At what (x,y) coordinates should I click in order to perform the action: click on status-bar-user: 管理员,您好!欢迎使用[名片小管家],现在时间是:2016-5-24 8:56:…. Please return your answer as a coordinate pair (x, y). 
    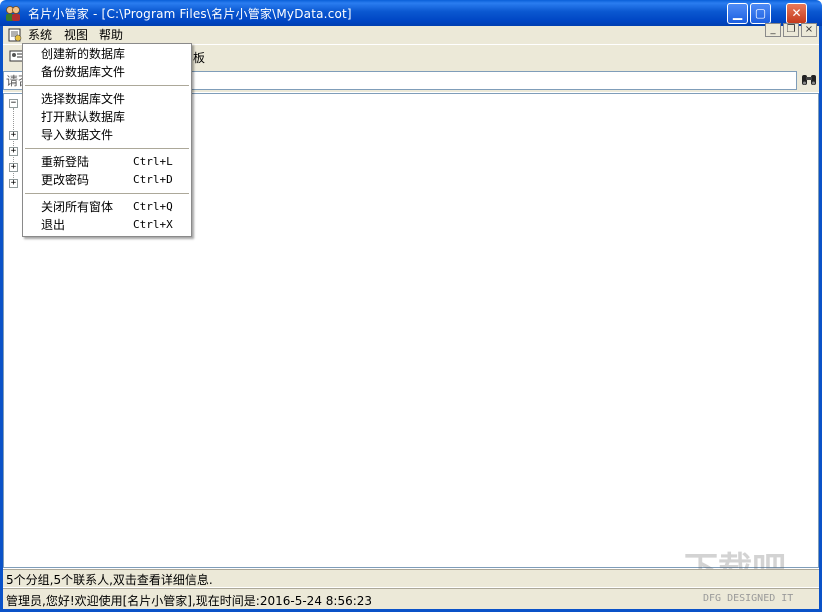
    Looking at the image, I should click on (411, 598).